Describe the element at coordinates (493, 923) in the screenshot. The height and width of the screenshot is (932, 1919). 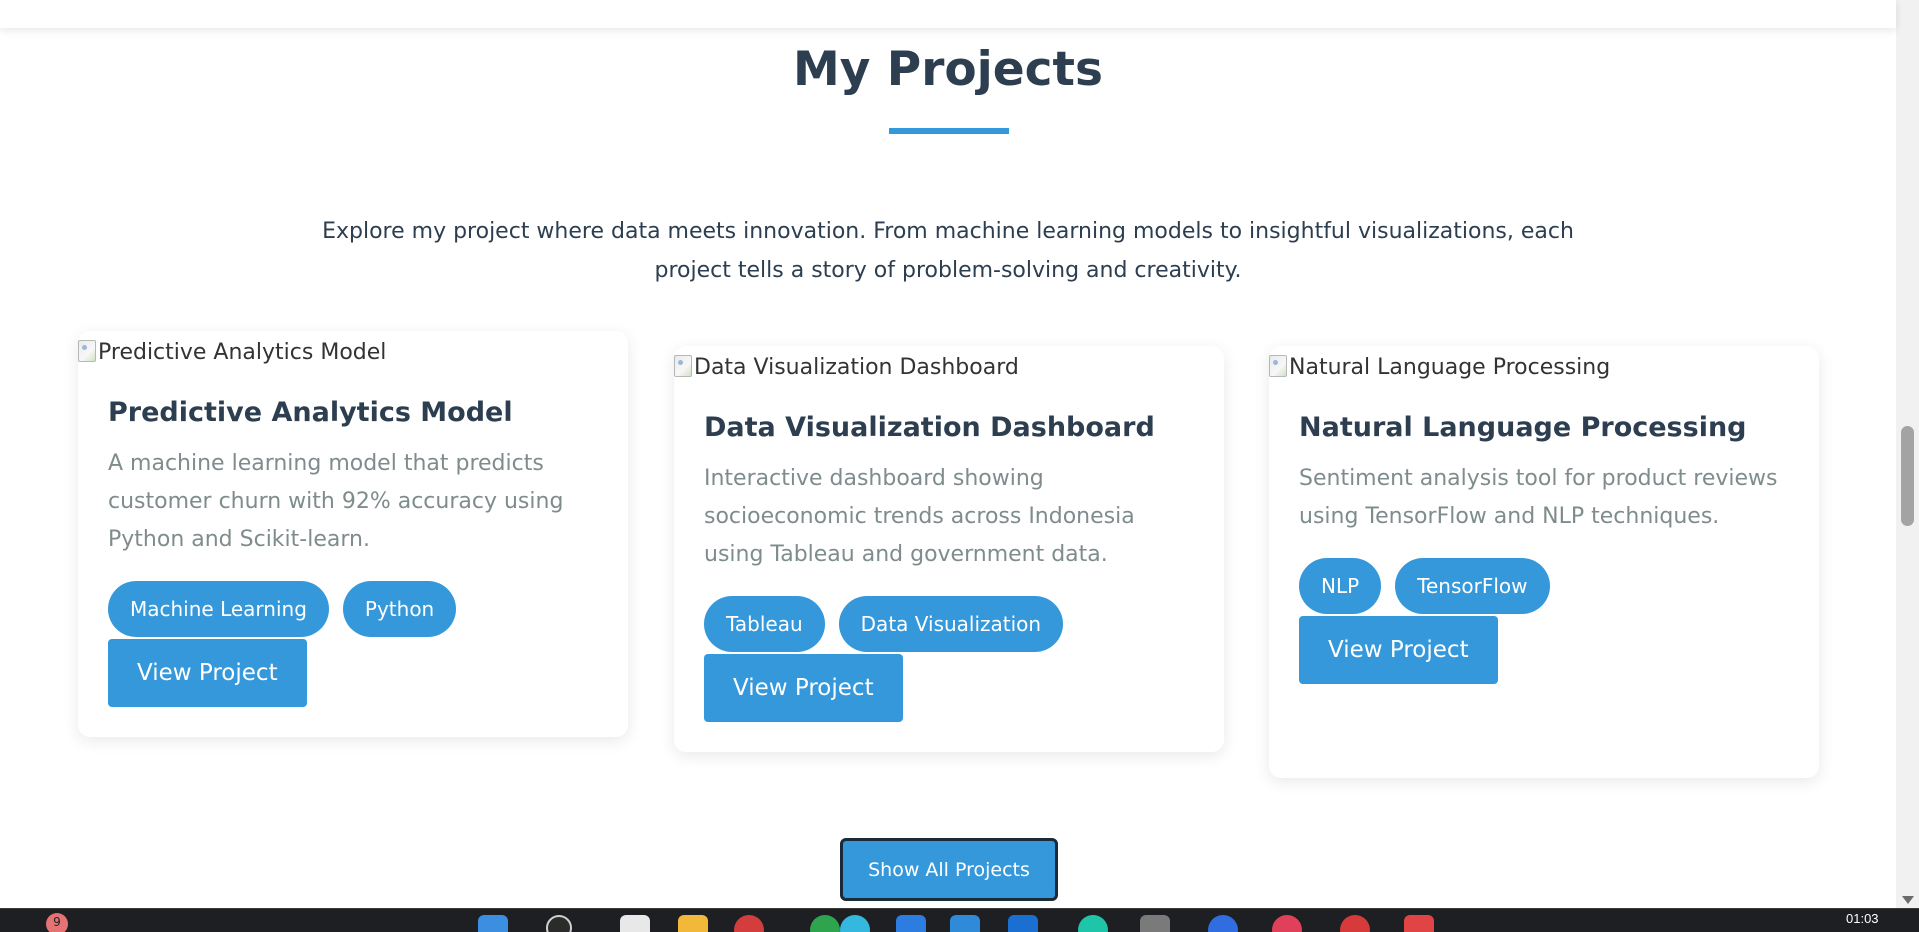
I see `start-menu-icon` at that location.